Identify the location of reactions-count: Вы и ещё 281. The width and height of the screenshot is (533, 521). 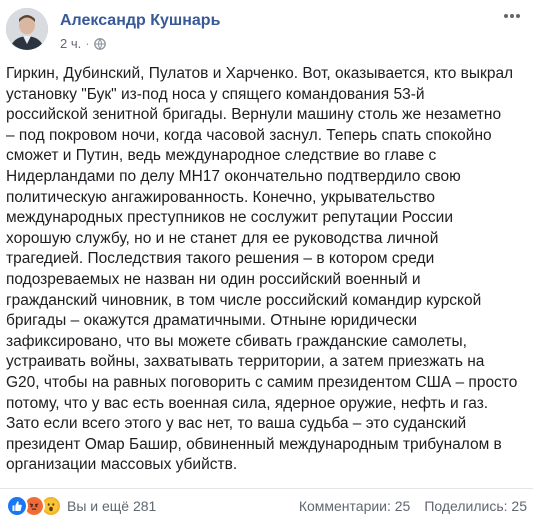
(111, 506).